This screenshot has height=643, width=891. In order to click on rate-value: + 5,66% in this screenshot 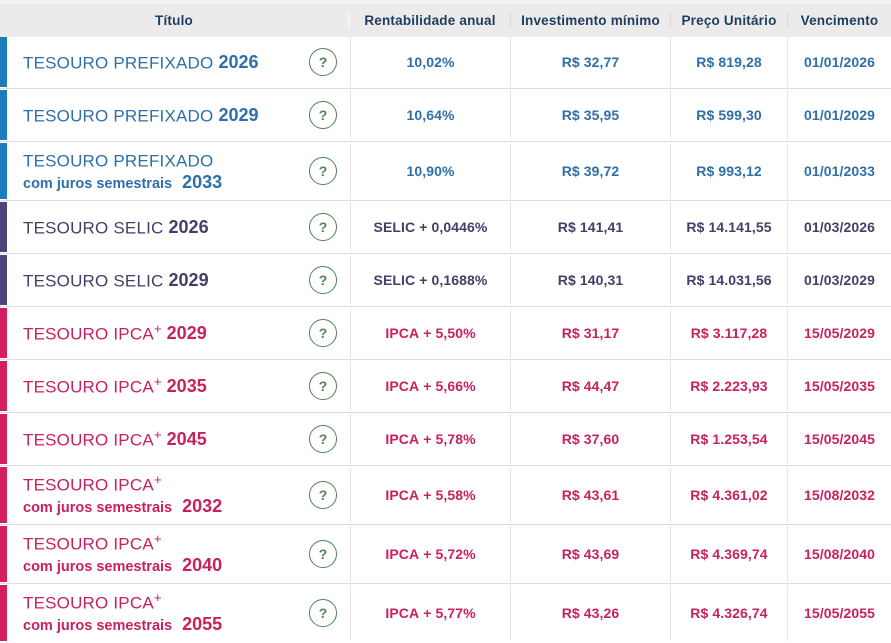, I will do `click(447, 386)`.